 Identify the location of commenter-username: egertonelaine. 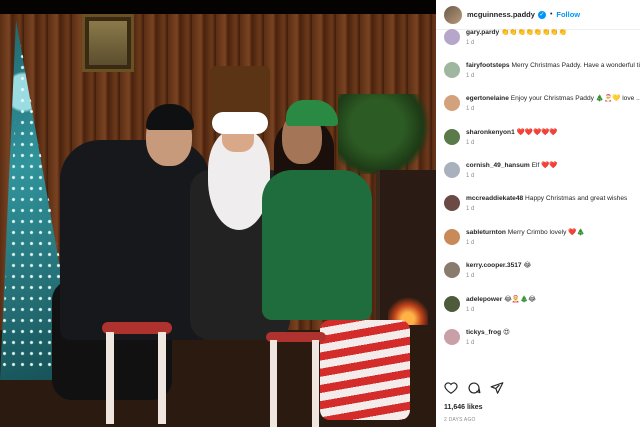
(487, 98).